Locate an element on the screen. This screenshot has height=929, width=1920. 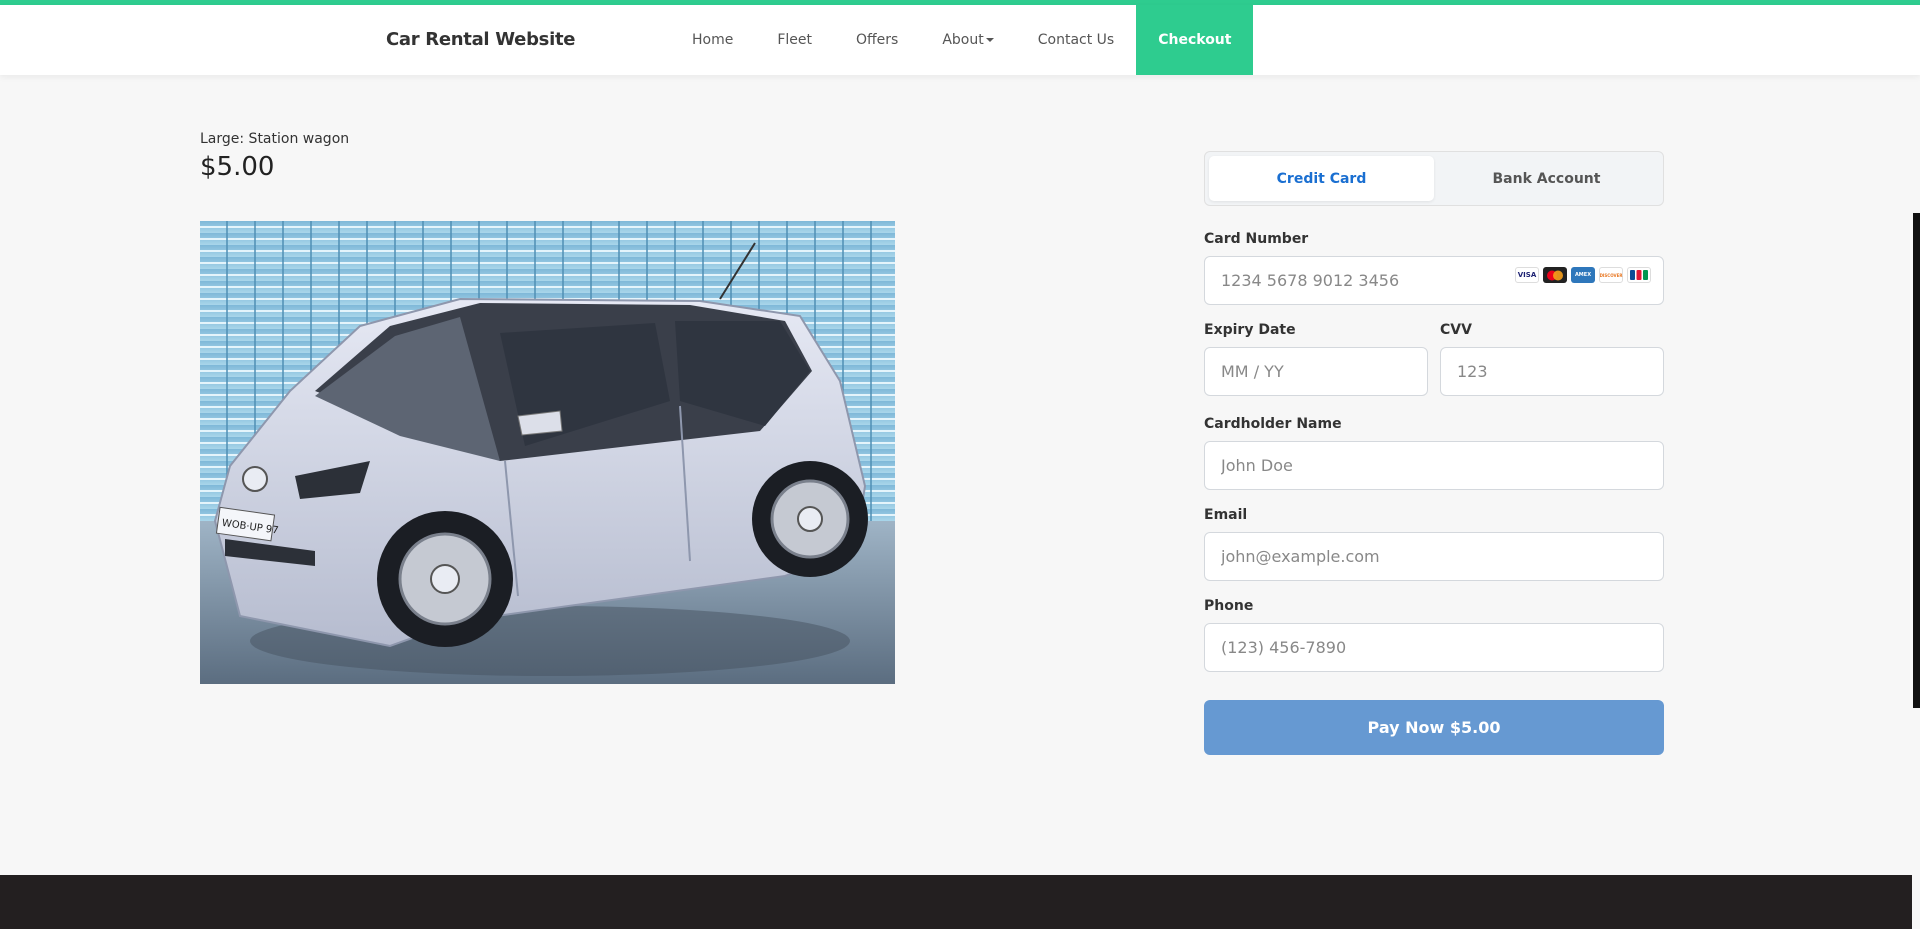
brand-logo: Car Rental Website is located at coordinates (480, 39).